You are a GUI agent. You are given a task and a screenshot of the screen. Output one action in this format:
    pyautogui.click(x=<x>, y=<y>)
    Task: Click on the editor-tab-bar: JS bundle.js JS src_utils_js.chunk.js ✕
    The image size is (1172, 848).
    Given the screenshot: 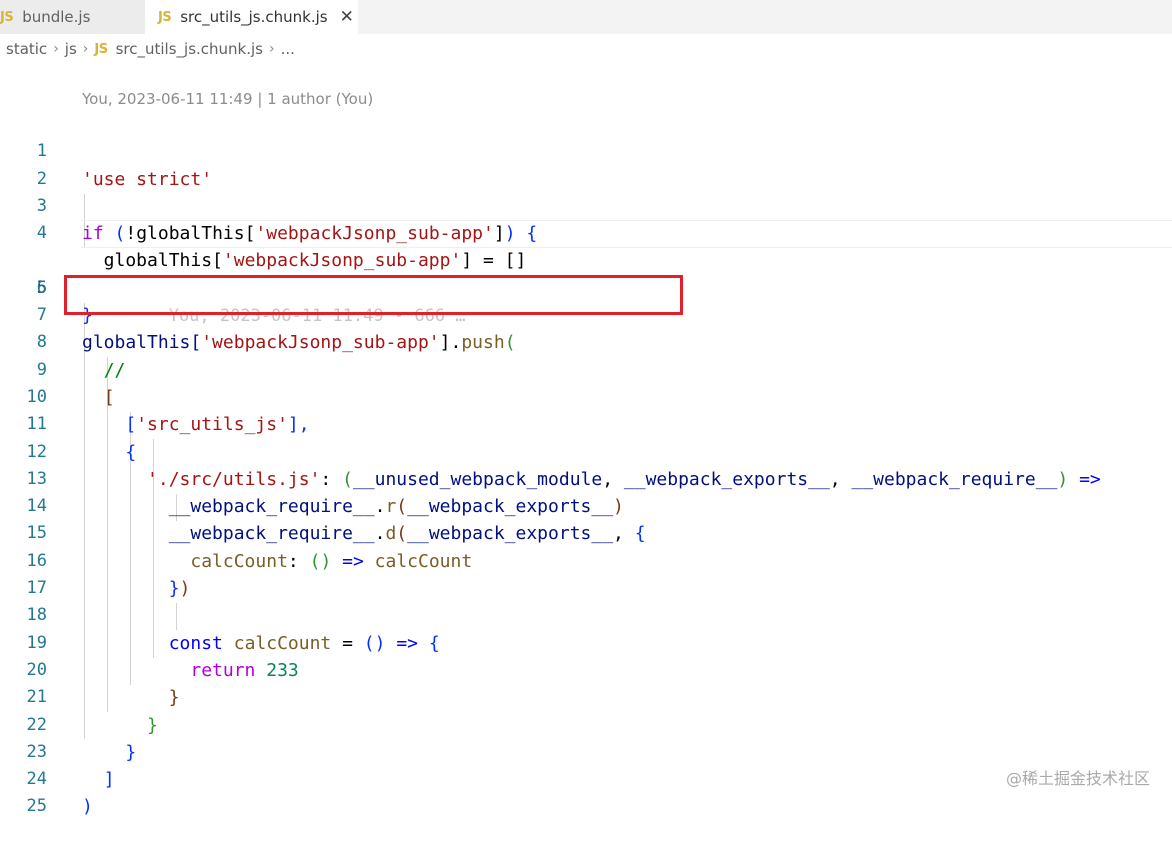 What is the action you would take?
    pyautogui.click(x=586, y=17)
    